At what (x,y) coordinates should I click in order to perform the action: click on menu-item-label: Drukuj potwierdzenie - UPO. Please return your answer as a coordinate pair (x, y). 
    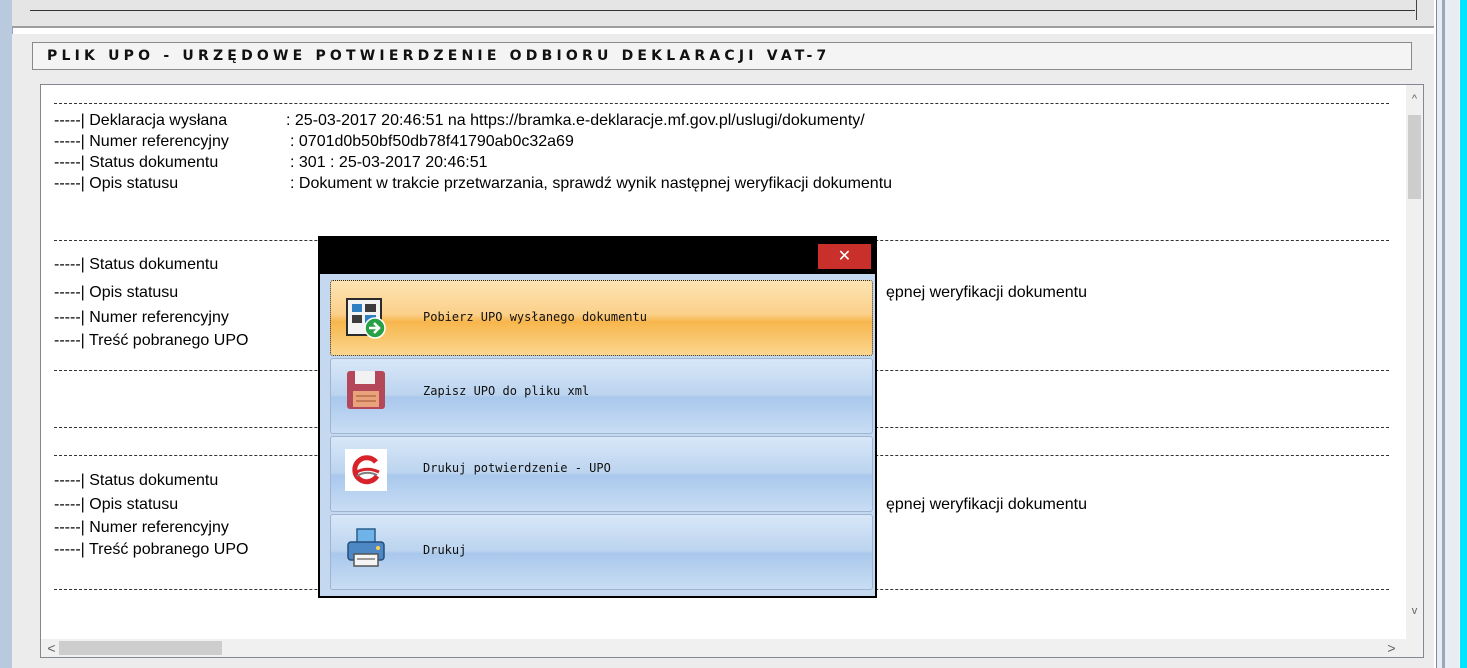
    Looking at the image, I should click on (517, 468).